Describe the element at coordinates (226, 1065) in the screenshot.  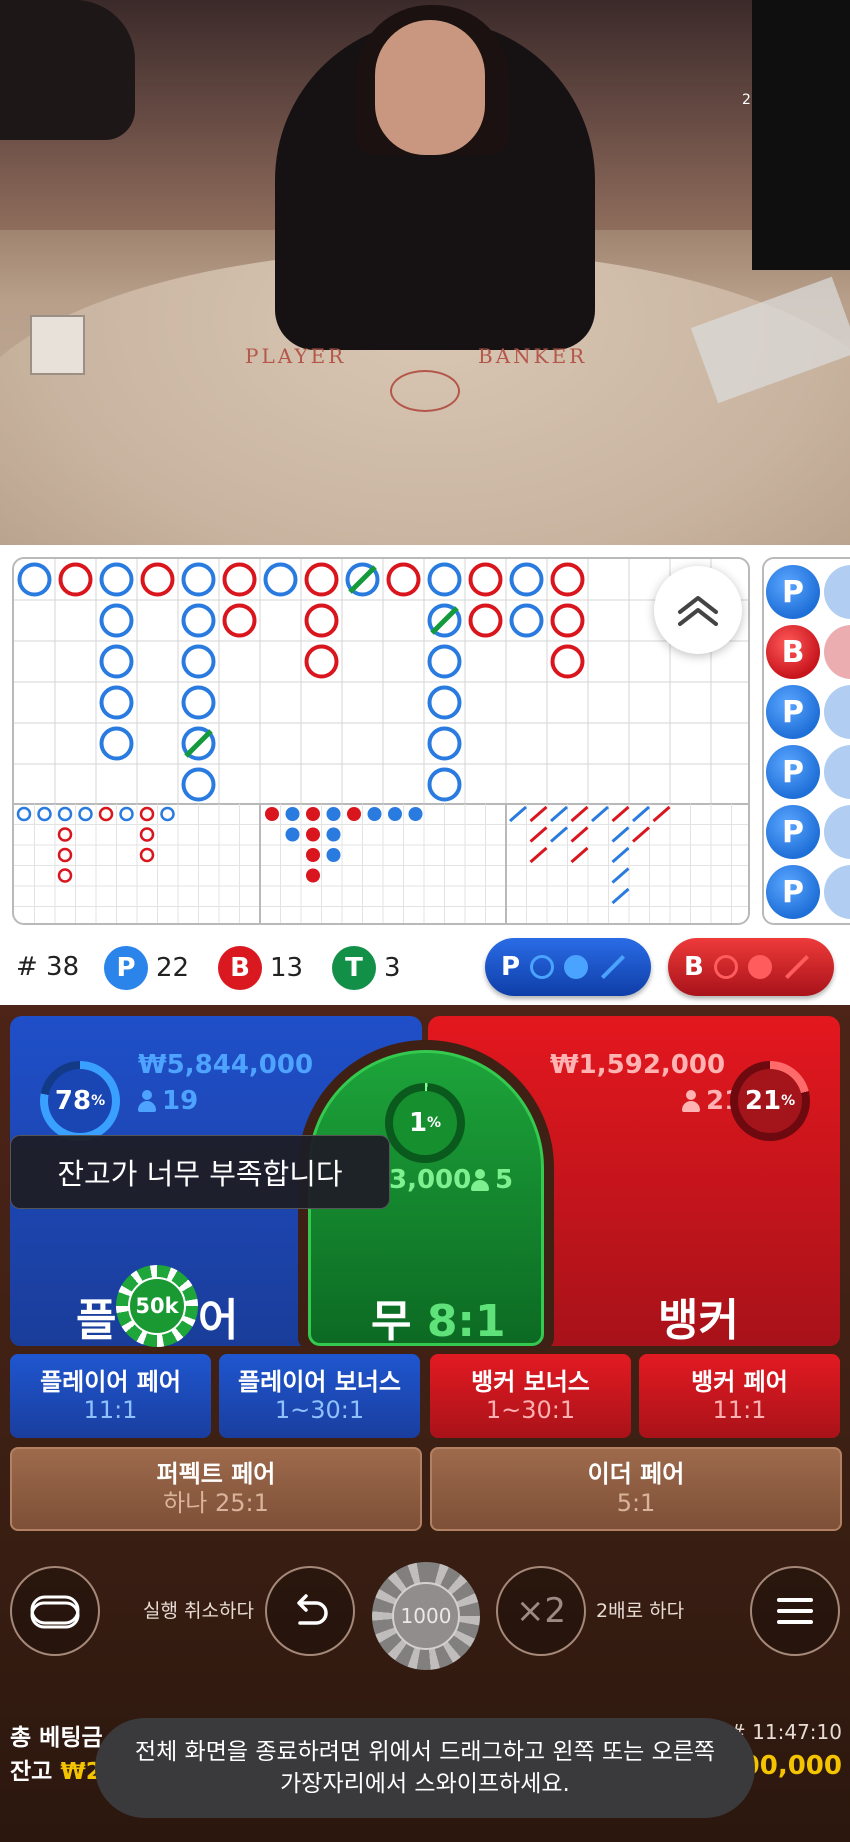
I see `player-total-amount: ₩5,844,000` at that location.